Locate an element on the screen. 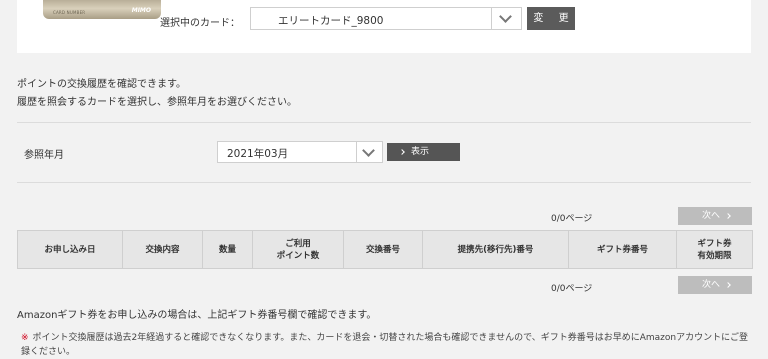 This screenshot has height=359, width=768. card-select-value: エリートカード_9800 is located at coordinates (331, 21).